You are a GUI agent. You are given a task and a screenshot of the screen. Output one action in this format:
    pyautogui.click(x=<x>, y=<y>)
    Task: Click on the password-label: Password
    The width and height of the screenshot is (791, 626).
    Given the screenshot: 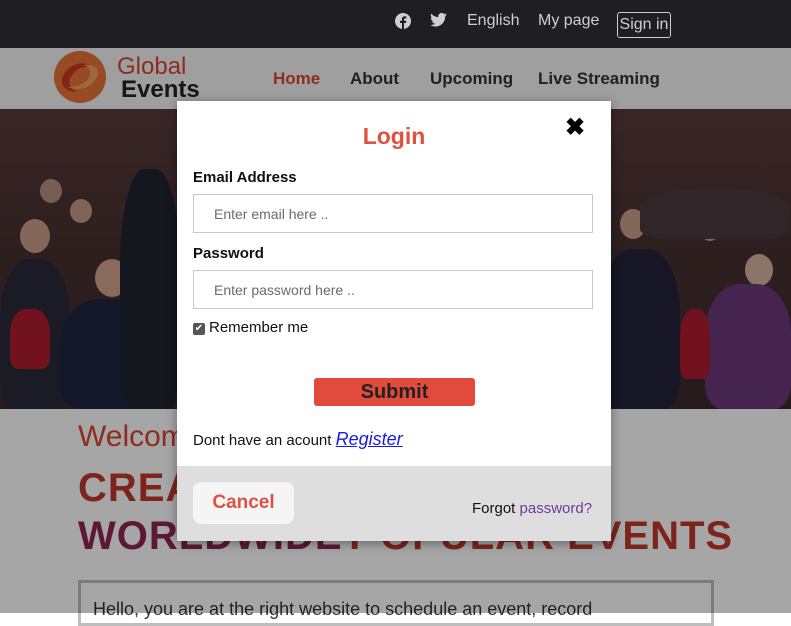 What is the action you would take?
    pyautogui.click(x=228, y=253)
    